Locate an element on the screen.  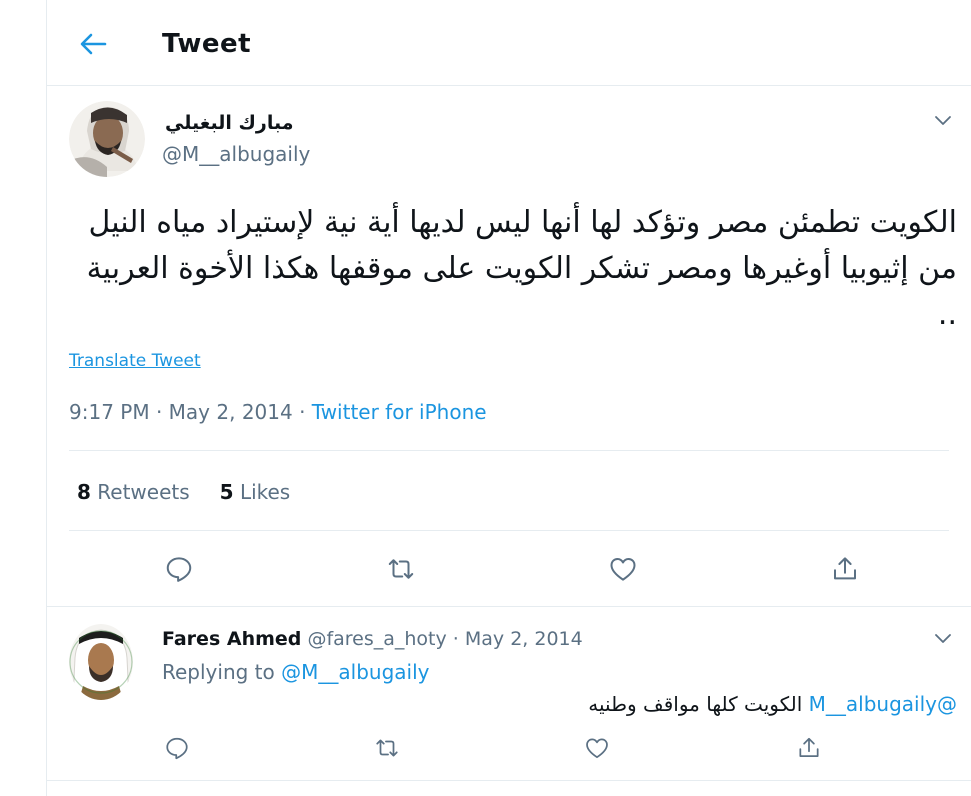
tweet-menu-button is located at coordinates (943, 121).